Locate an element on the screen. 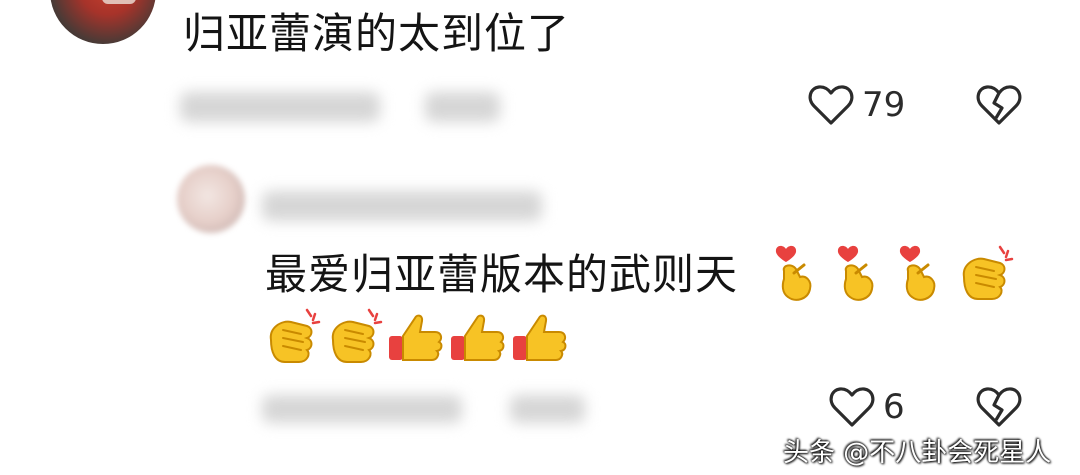  comment-2-text: 最爱归亚蕾版本的武则天 is located at coordinates (502, 274).